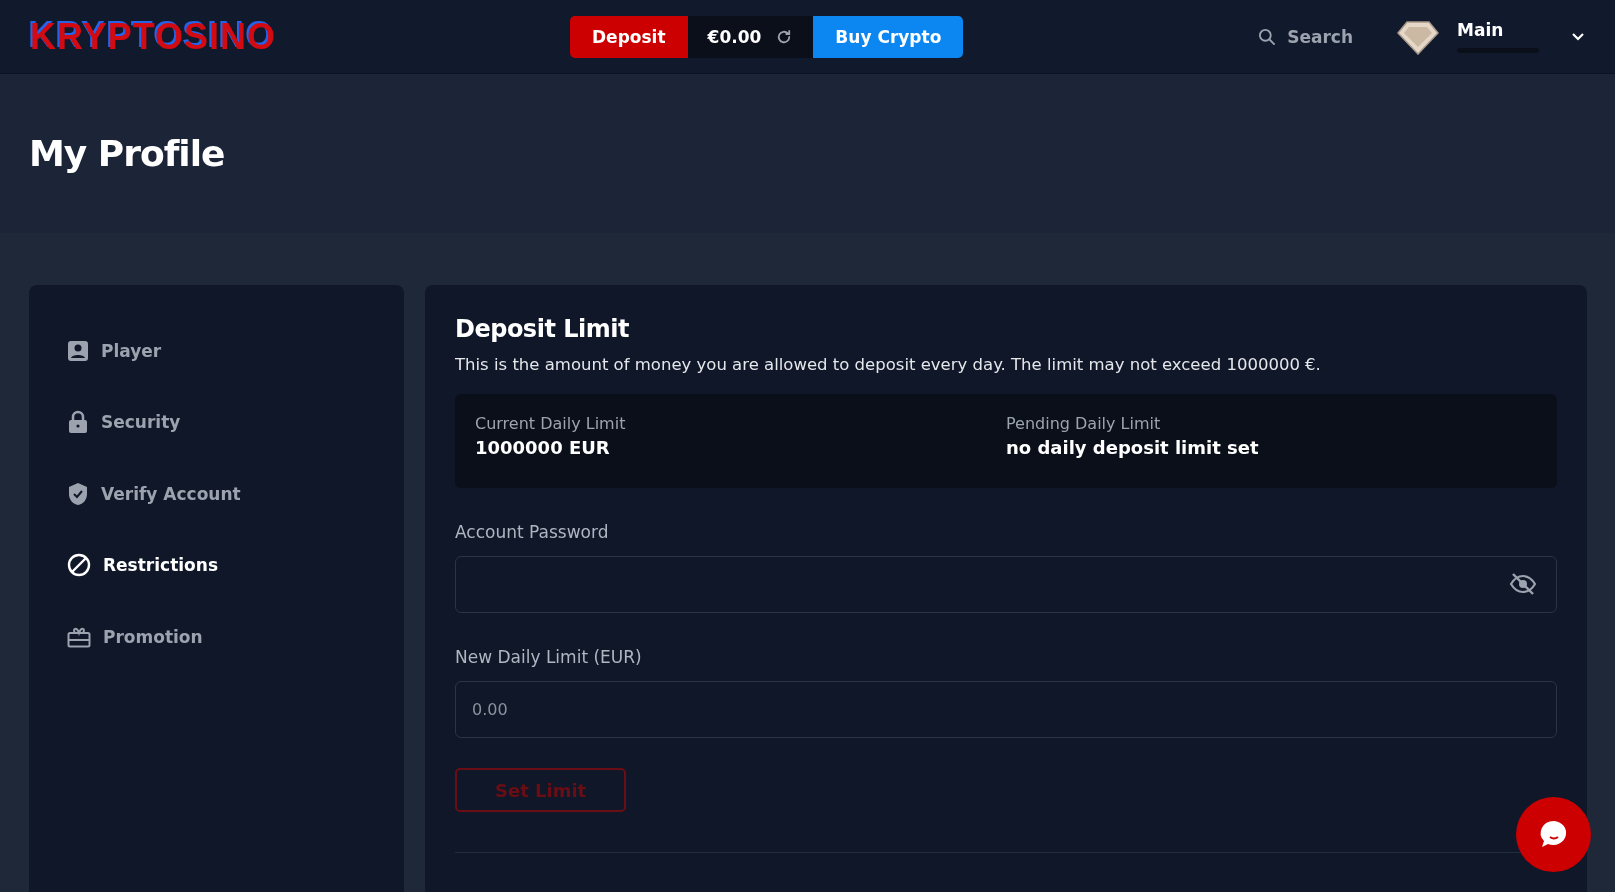  I want to click on chevron-down-icon, so click(1578, 36).